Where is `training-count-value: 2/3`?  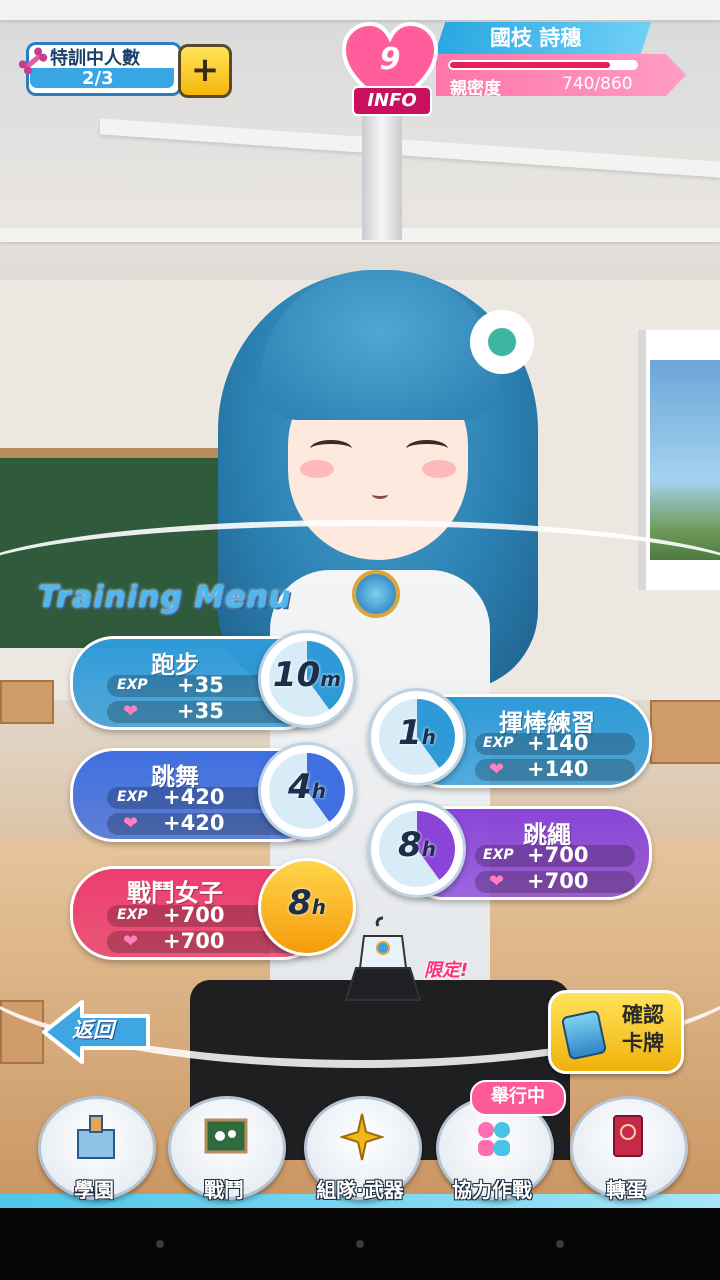
training-count-value: 2/3 is located at coordinates (98, 78).